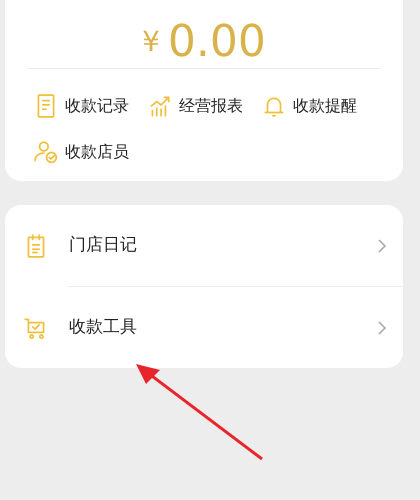 This screenshot has height=500, width=420. What do you see at coordinates (204, 106) in the screenshot?
I see `quick-action: 经营报表` at bounding box center [204, 106].